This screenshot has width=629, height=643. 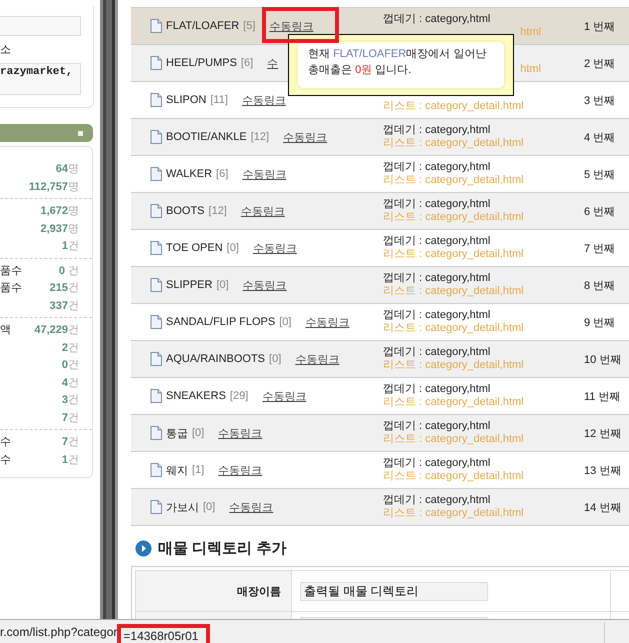 I want to click on category-name: 가보시, so click(x=182, y=507).